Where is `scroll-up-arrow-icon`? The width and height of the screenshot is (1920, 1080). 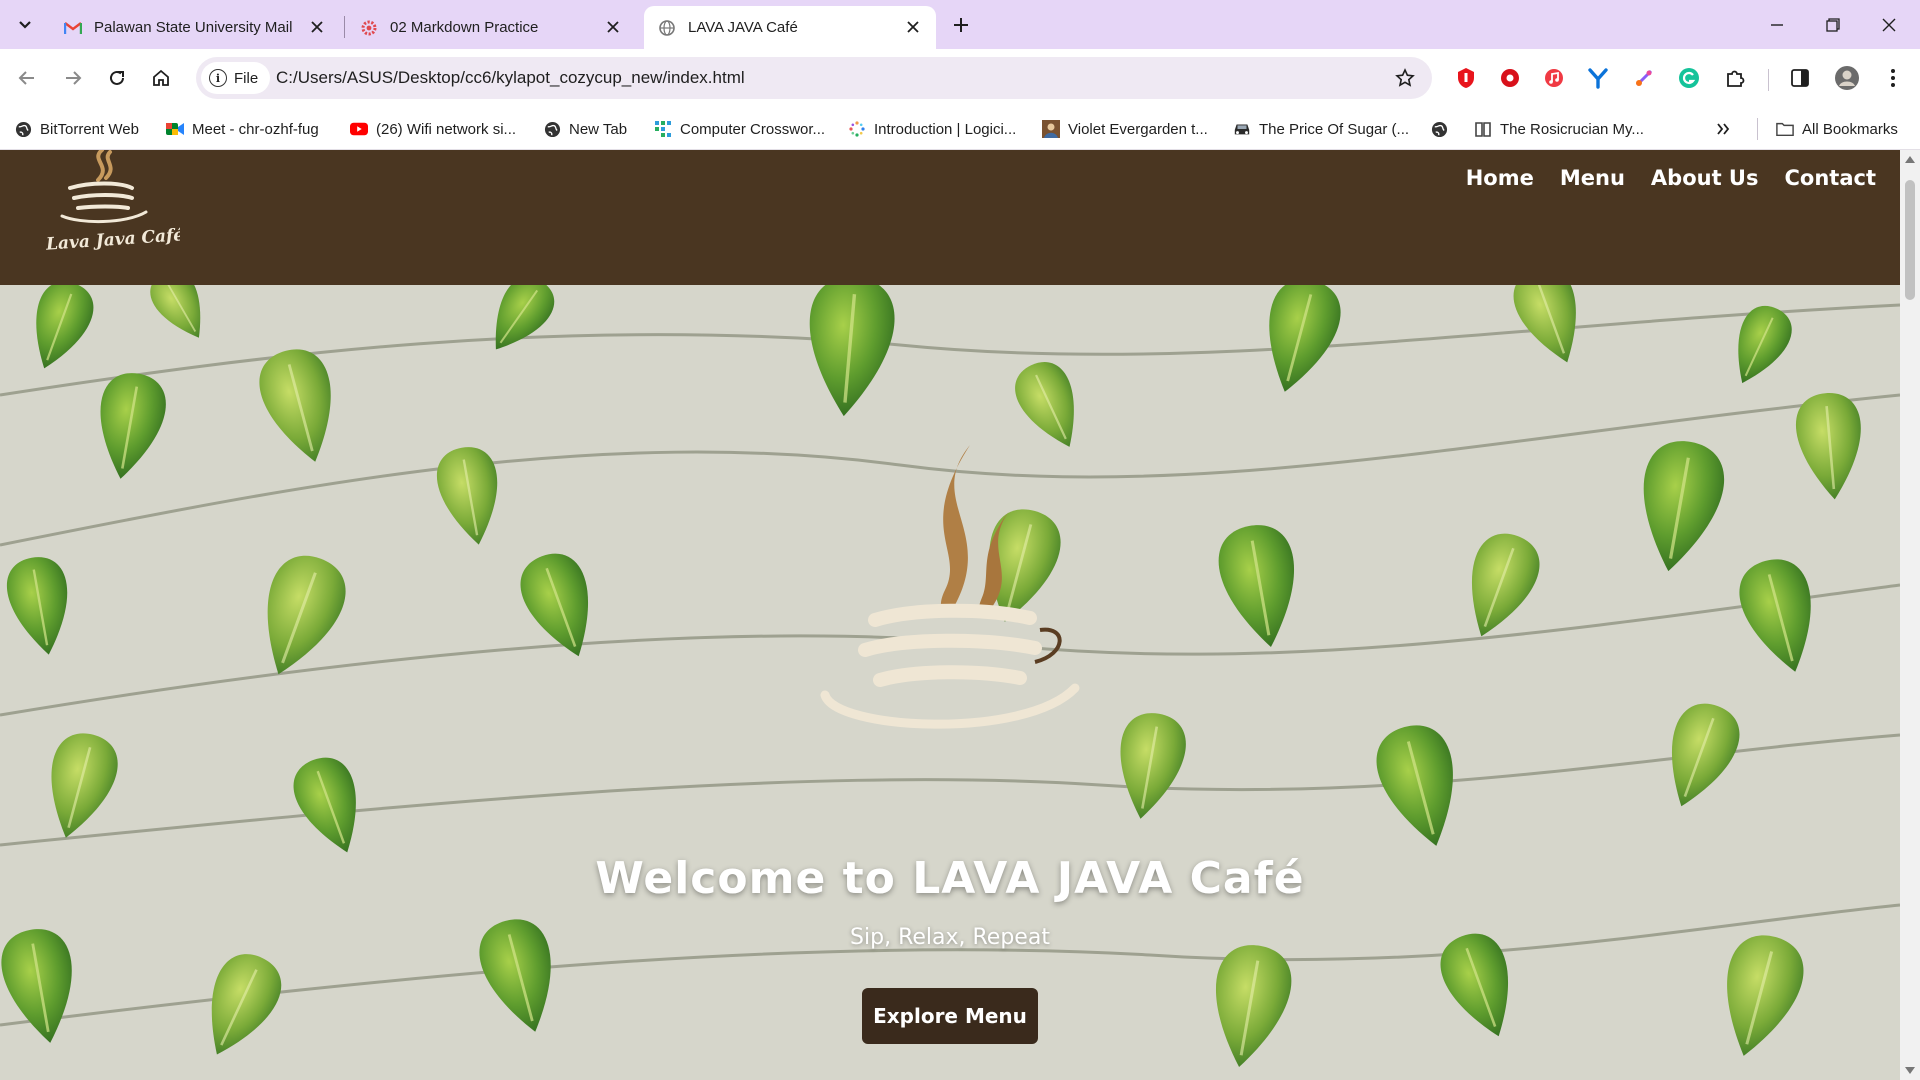 scroll-up-arrow-icon is located at coordinates (1910, 159).